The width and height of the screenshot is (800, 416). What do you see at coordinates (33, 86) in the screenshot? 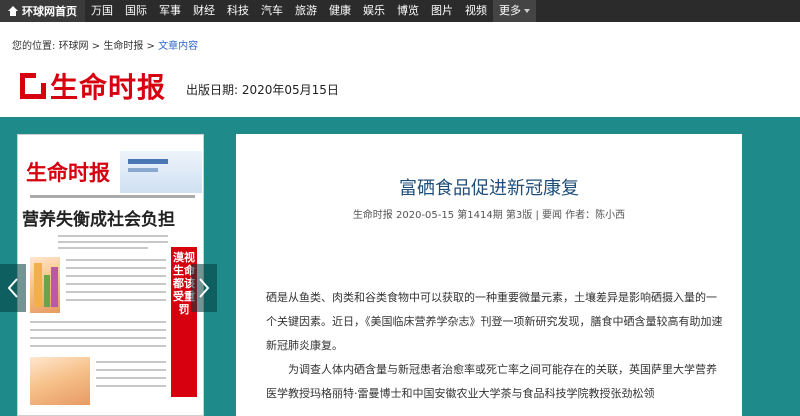
I see `logo-mark-icon` at bounding box center [33, 86].